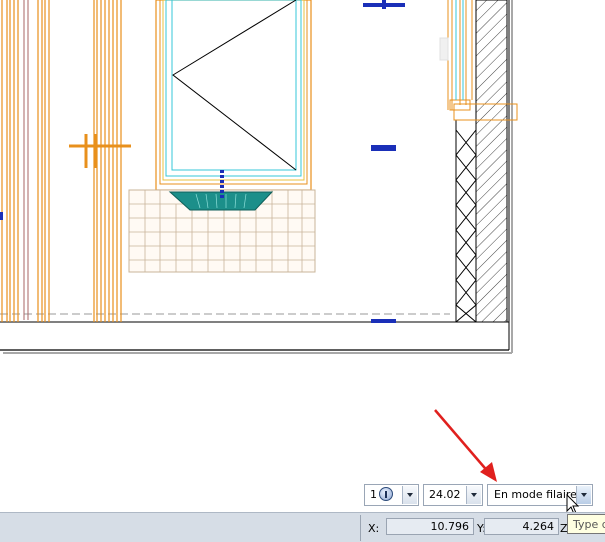  I want to click on y-coordinate-field: 4.264, so click(521, 526).